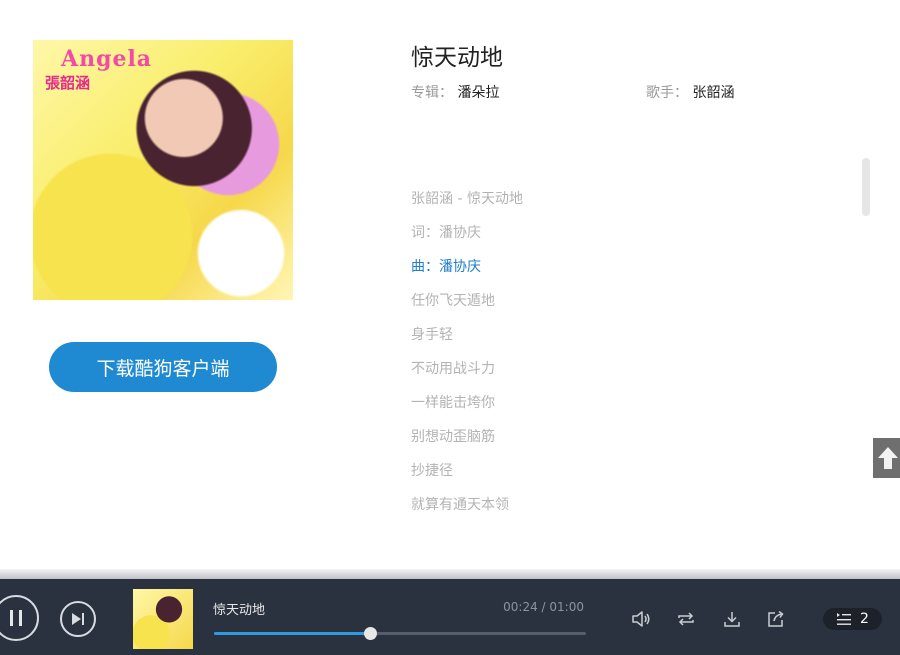  What do you see at coordinates (667, 93) in the screenshot?
I see `singer-label: 歌手：` at bounding box center [667, 93].